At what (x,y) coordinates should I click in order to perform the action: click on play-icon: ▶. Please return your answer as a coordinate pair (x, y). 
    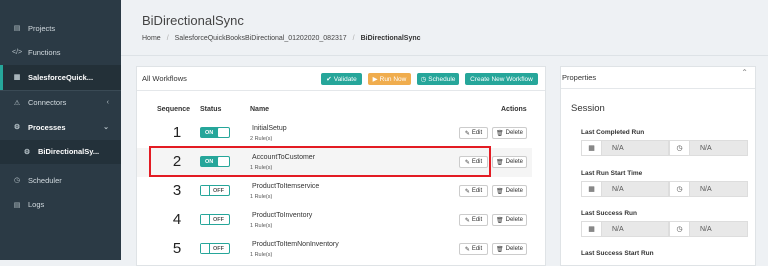
    Looking at the image, I should click on (375, 79).